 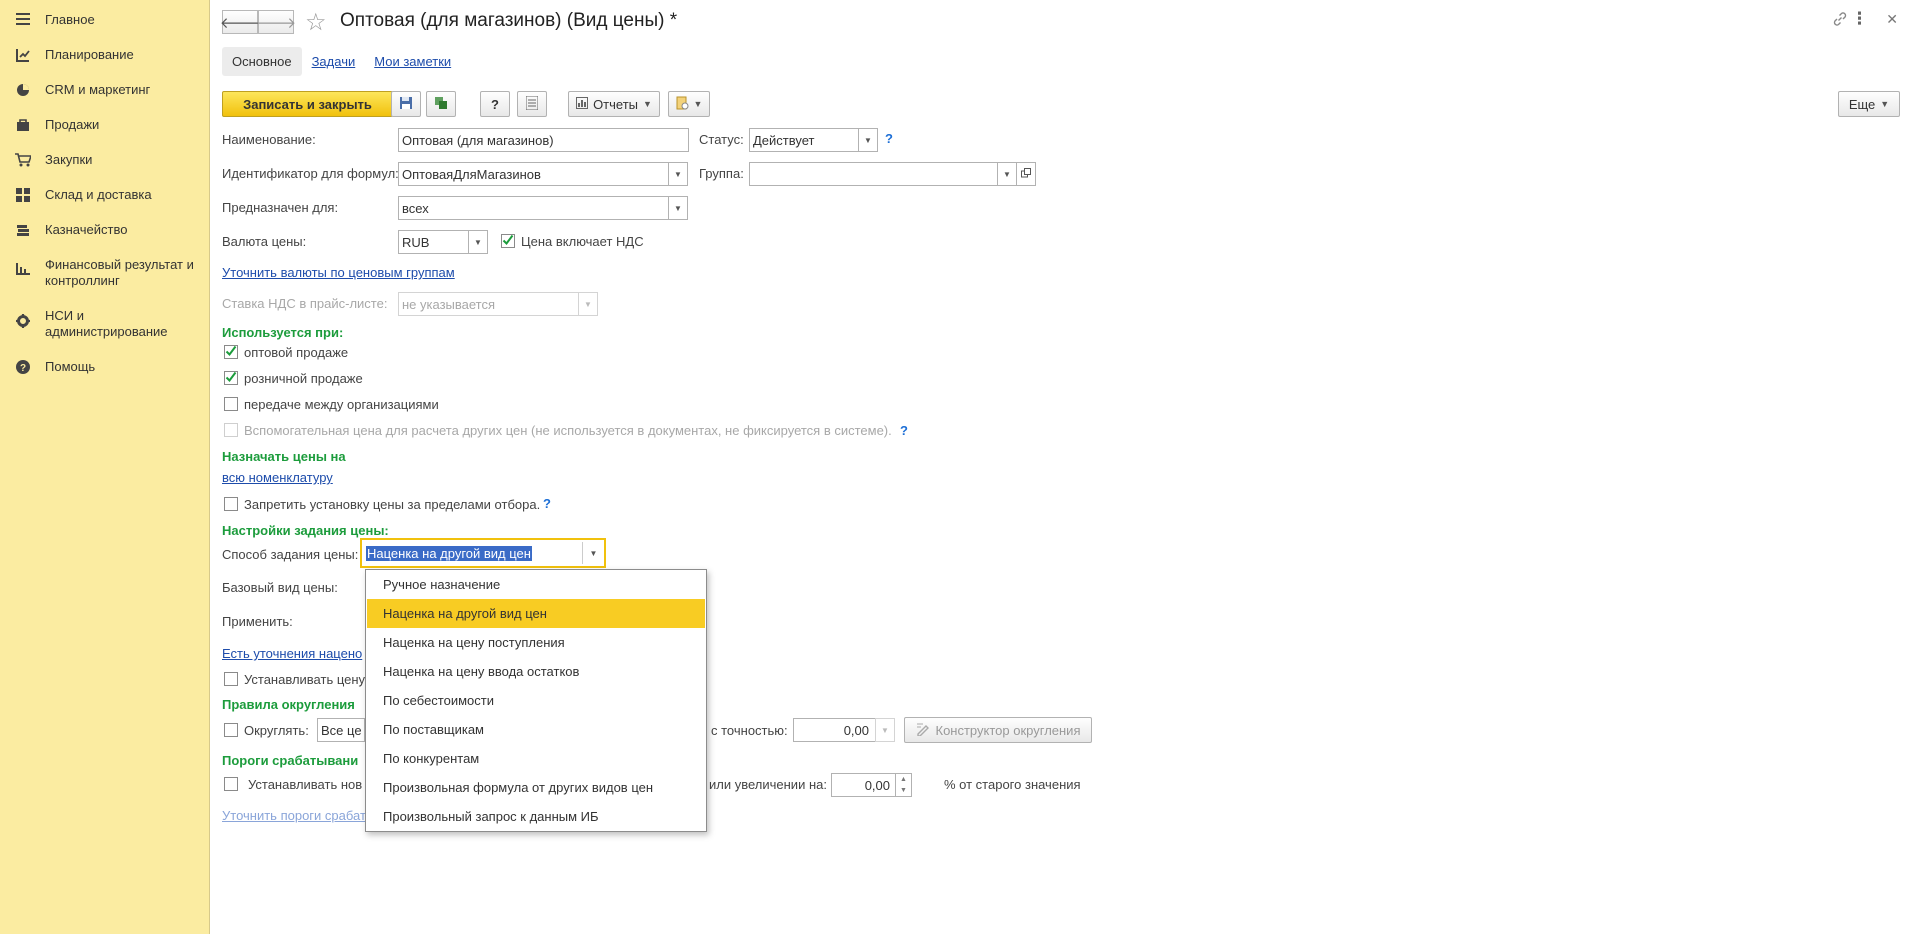 I want to click on sidebar-item-treasury: Казначейство, so click(x=105, y=230).